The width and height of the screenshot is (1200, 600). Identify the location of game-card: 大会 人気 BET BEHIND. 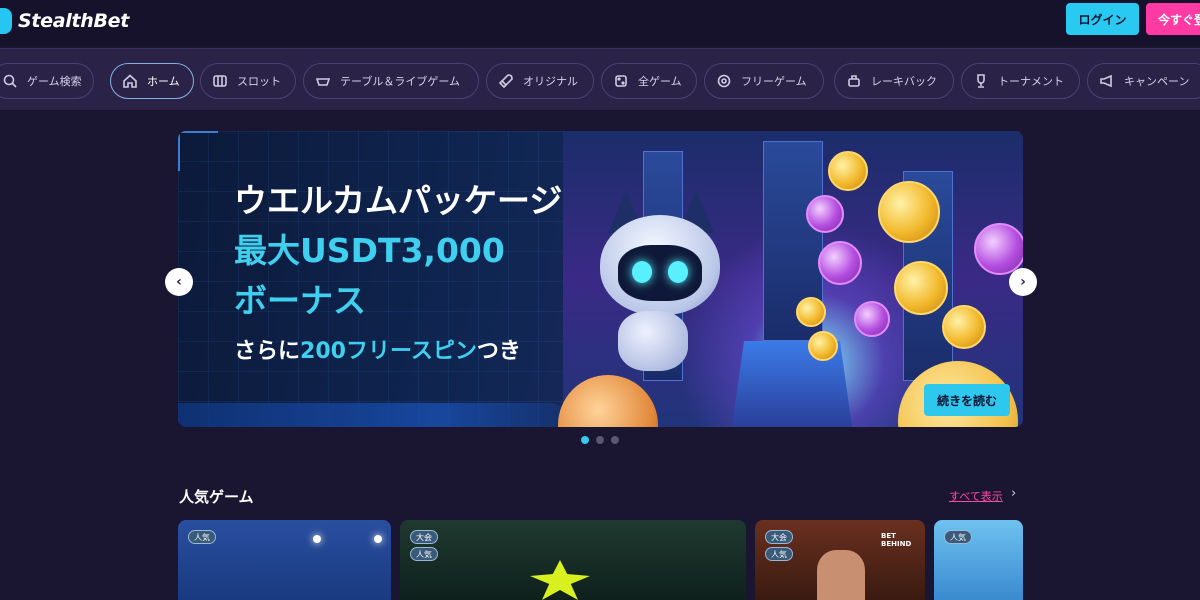
(840, 560).